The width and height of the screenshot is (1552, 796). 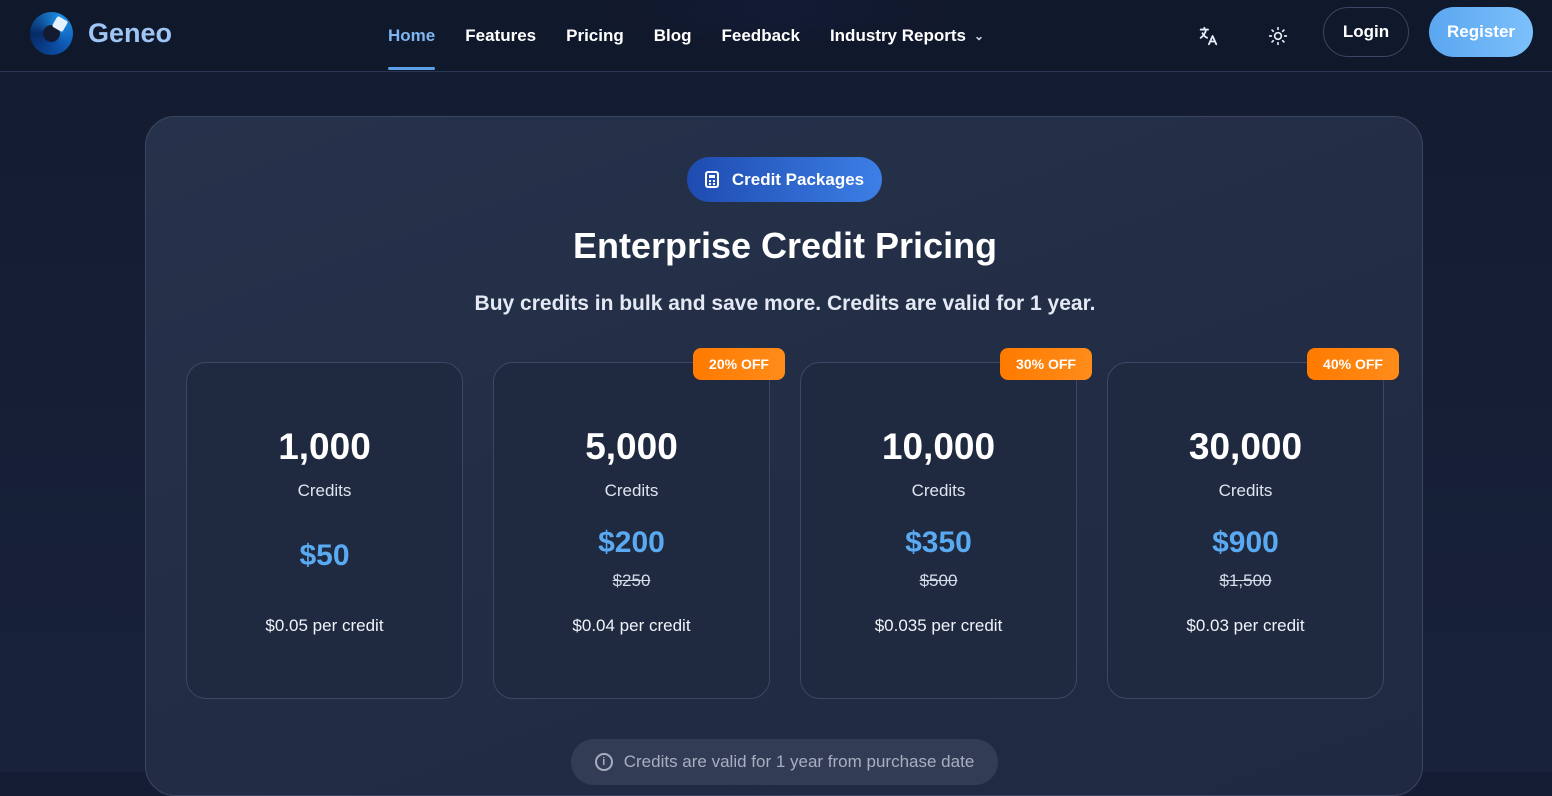 I want to click on nav-link-industry-reports: Industry Reports ⌄, so click(x=907, y=36).